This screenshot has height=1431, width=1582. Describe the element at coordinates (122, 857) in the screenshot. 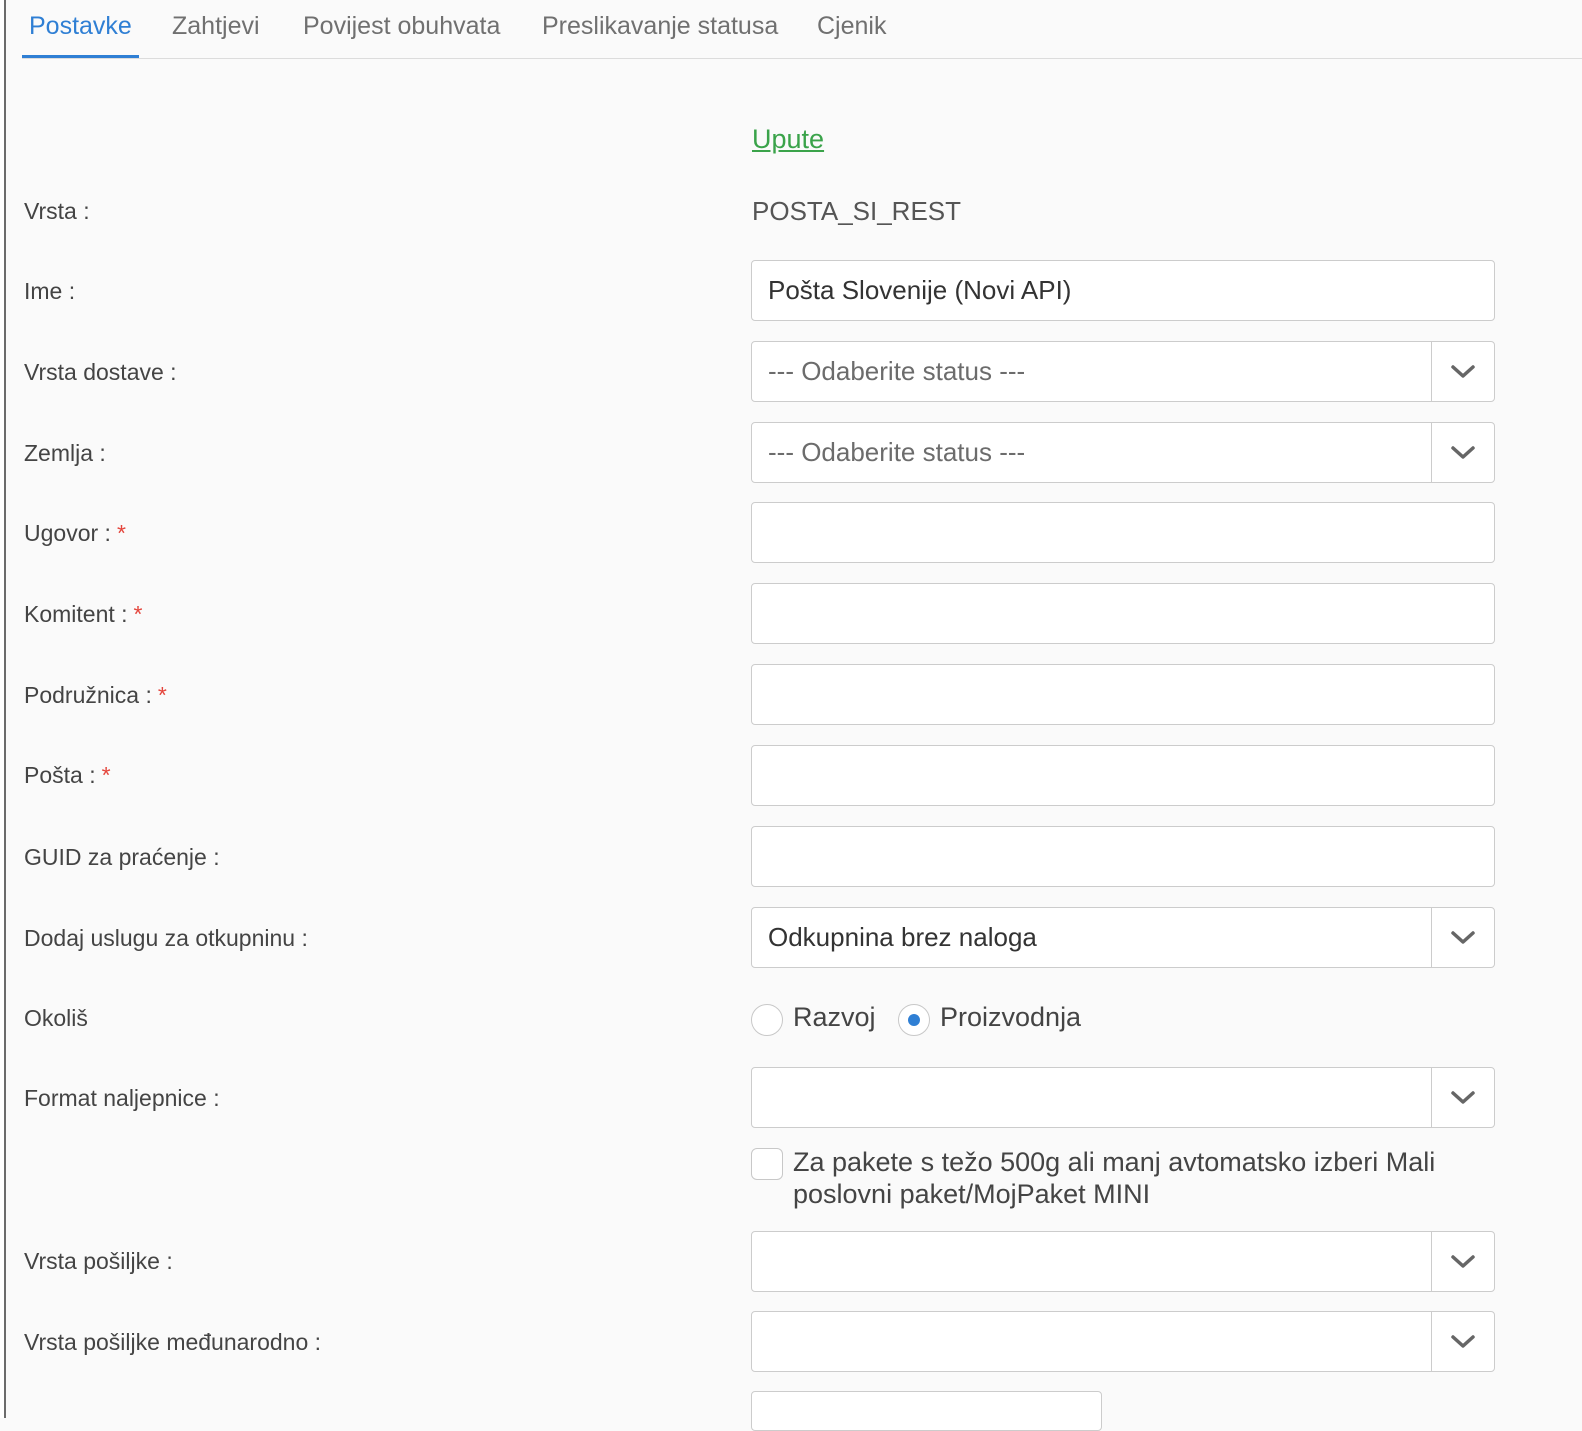

I see `guid-label: GUID za praćenje :` at that location.